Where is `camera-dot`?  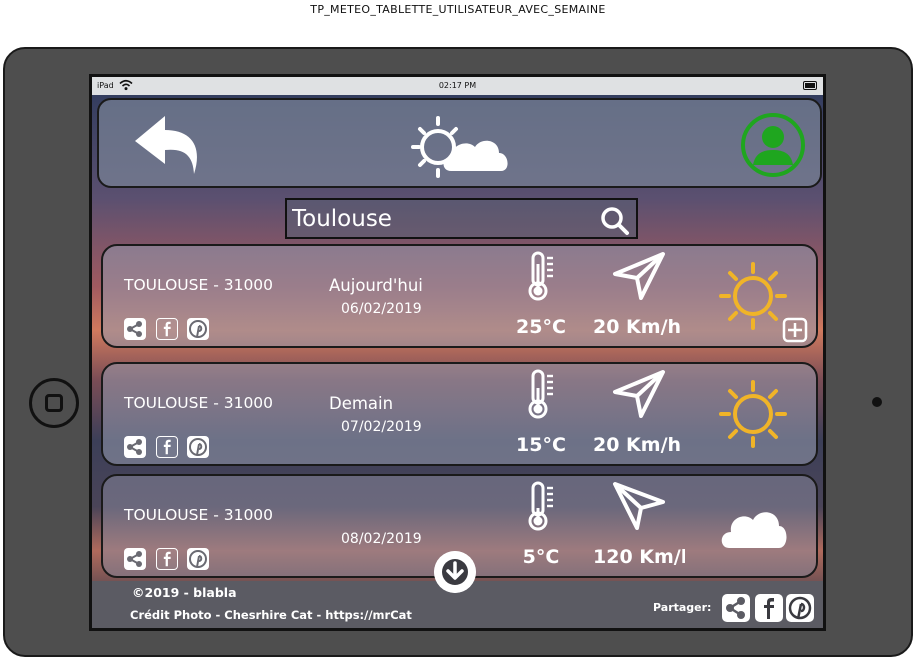 camera-dot is located at coordinates (877, 402).